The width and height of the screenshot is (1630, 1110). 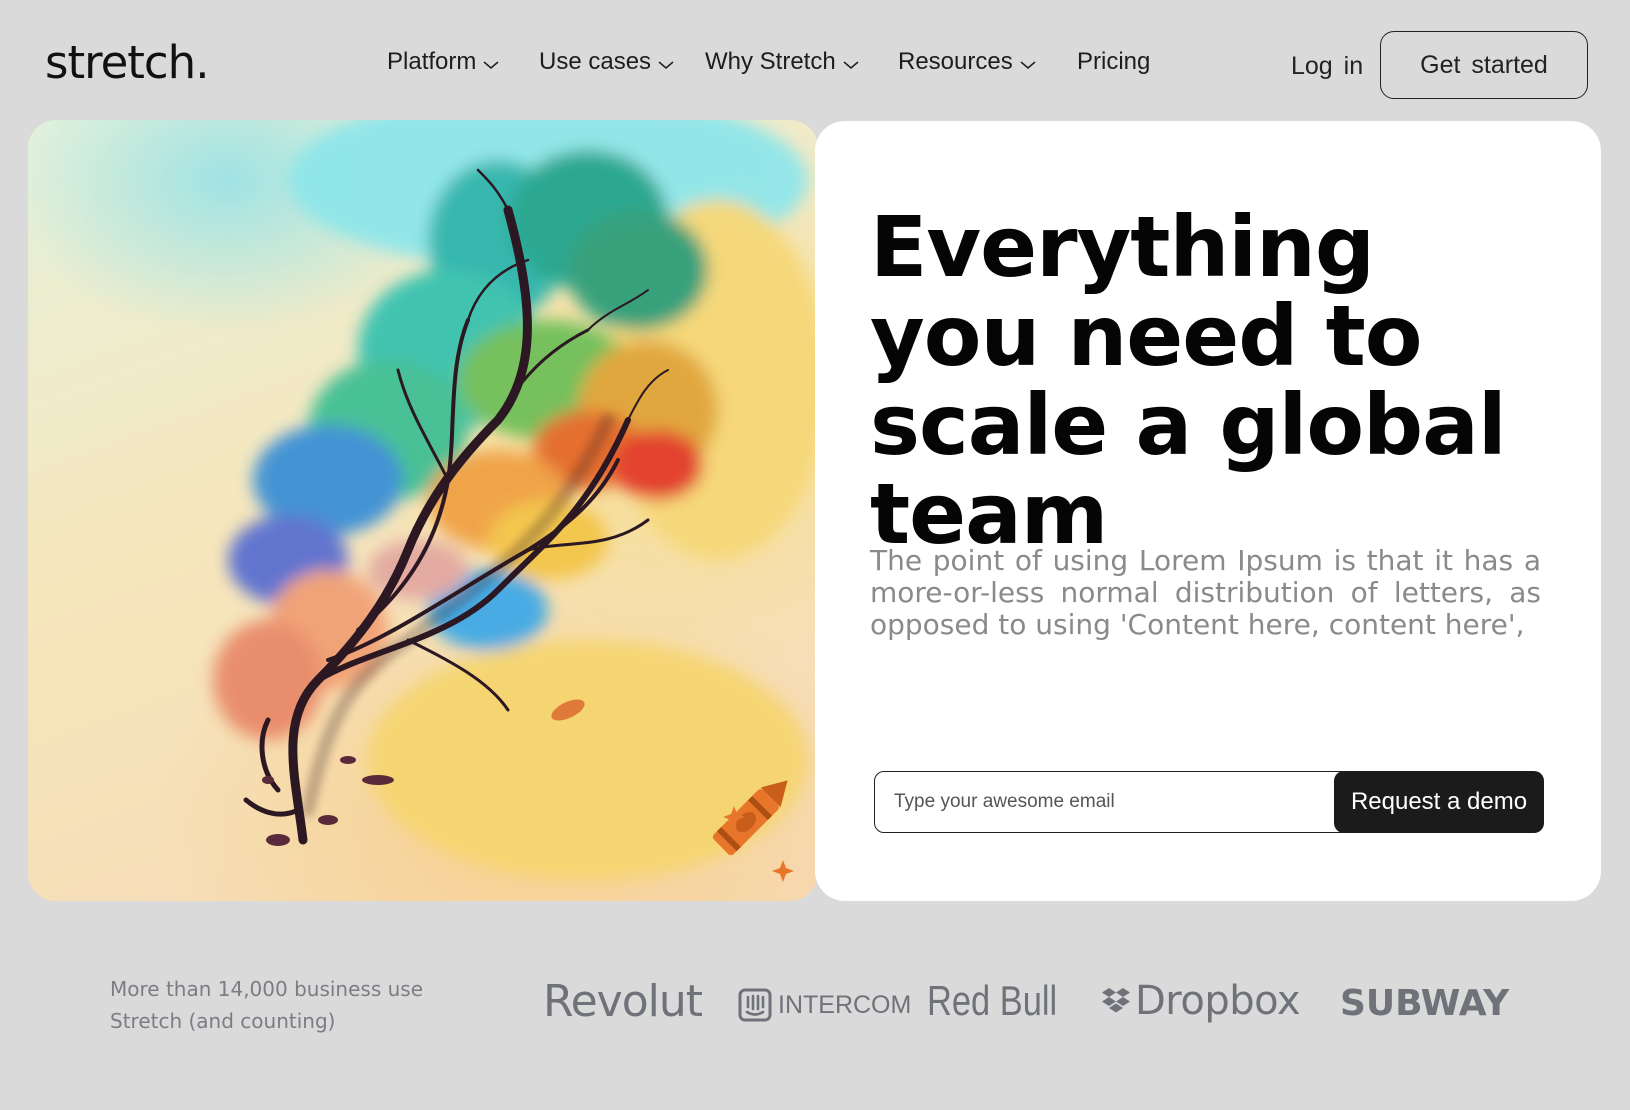 I want to click on nav-item-use-cases: Use cases, so click(x=607, y=62).